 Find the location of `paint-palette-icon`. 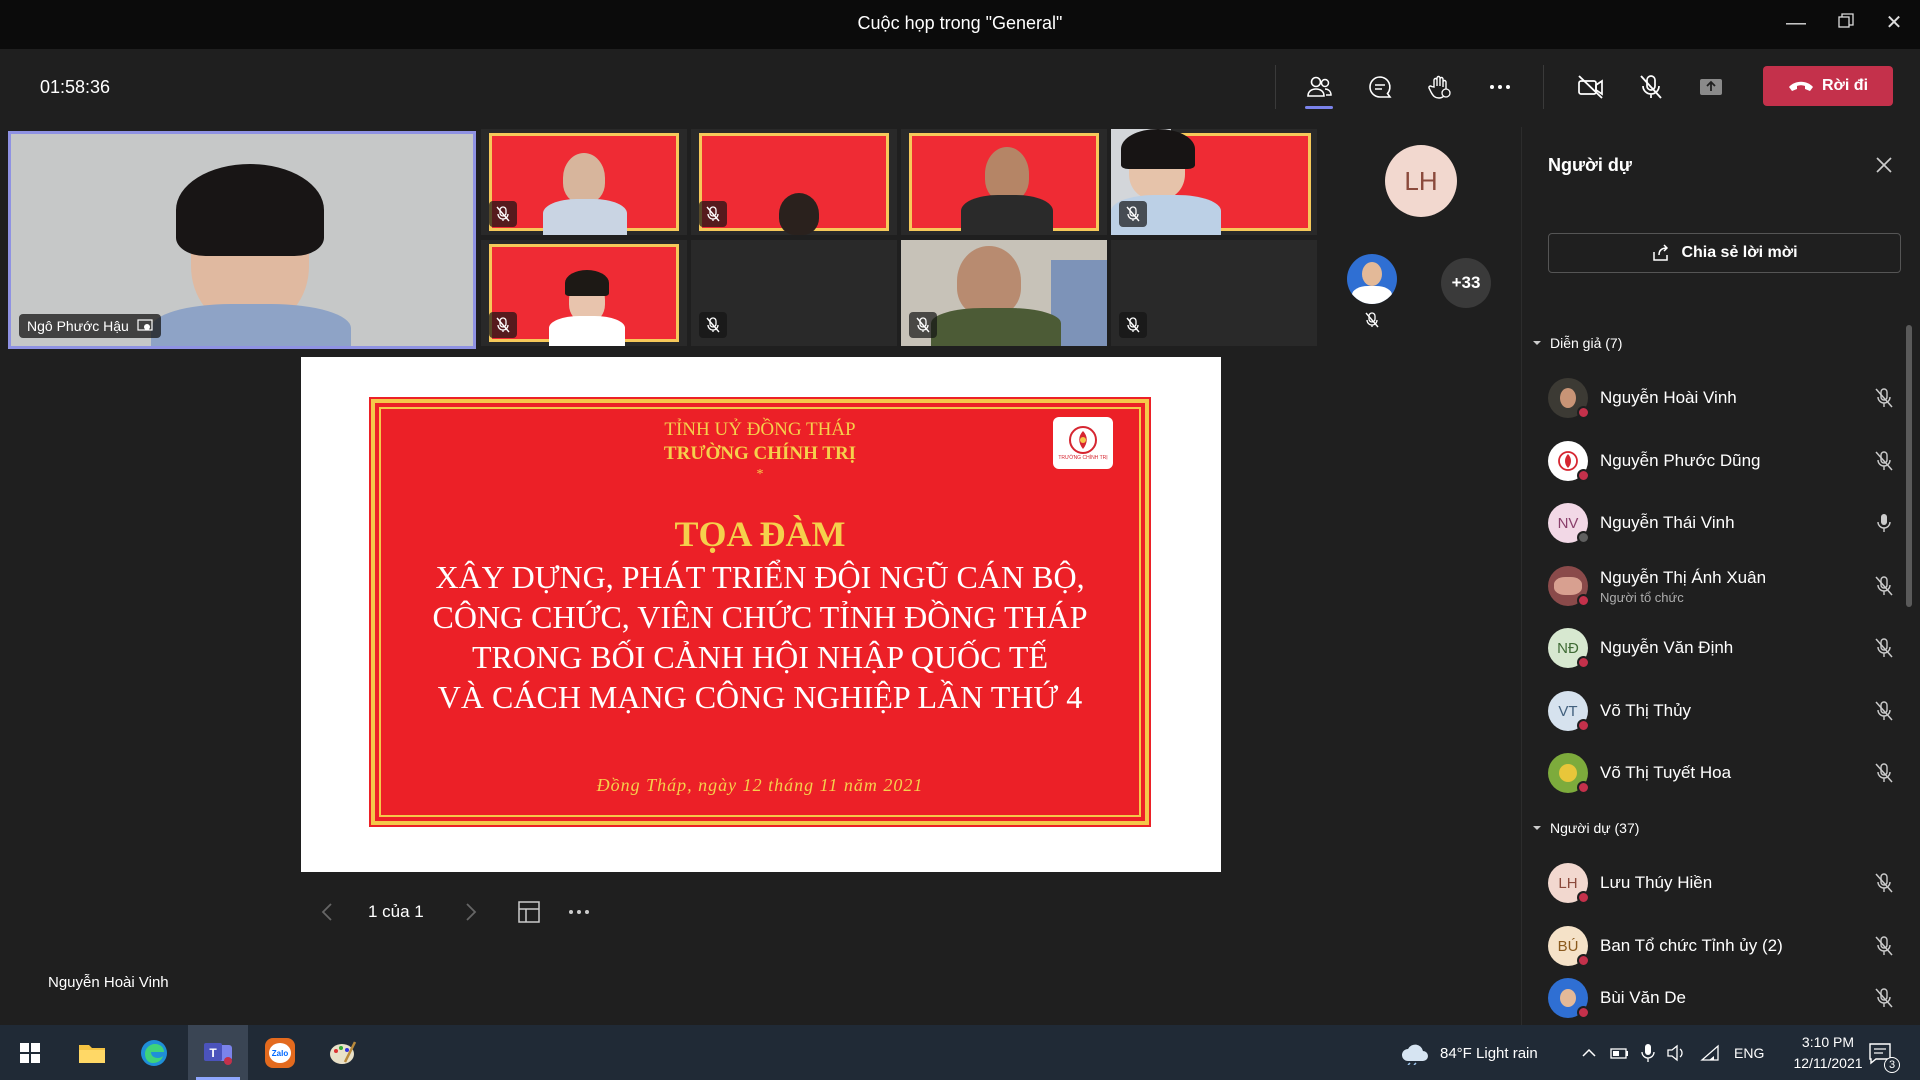

paint-palette-icon is located at coordinates (343, 1052).